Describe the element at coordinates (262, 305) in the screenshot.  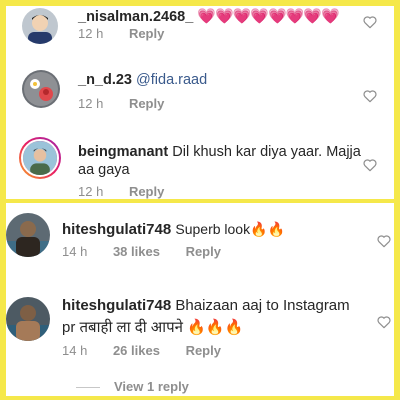
I see `comment-body: Bhaizaan aaj to Instagram` at that location.